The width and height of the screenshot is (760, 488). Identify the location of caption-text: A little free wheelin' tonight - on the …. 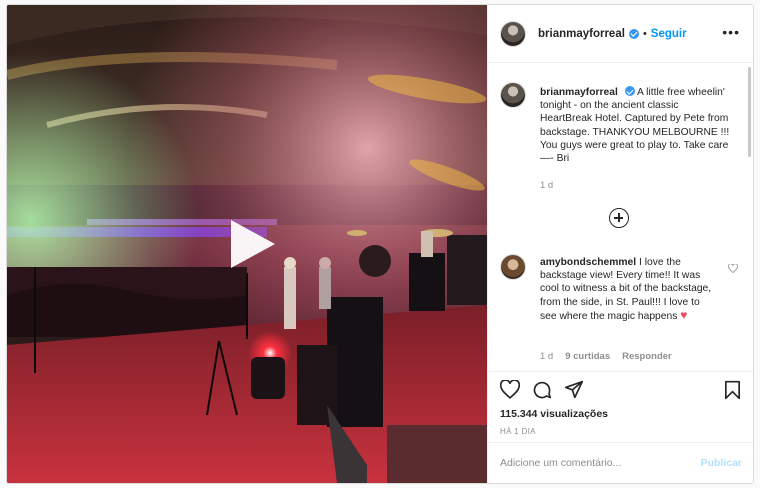
(635, 126).